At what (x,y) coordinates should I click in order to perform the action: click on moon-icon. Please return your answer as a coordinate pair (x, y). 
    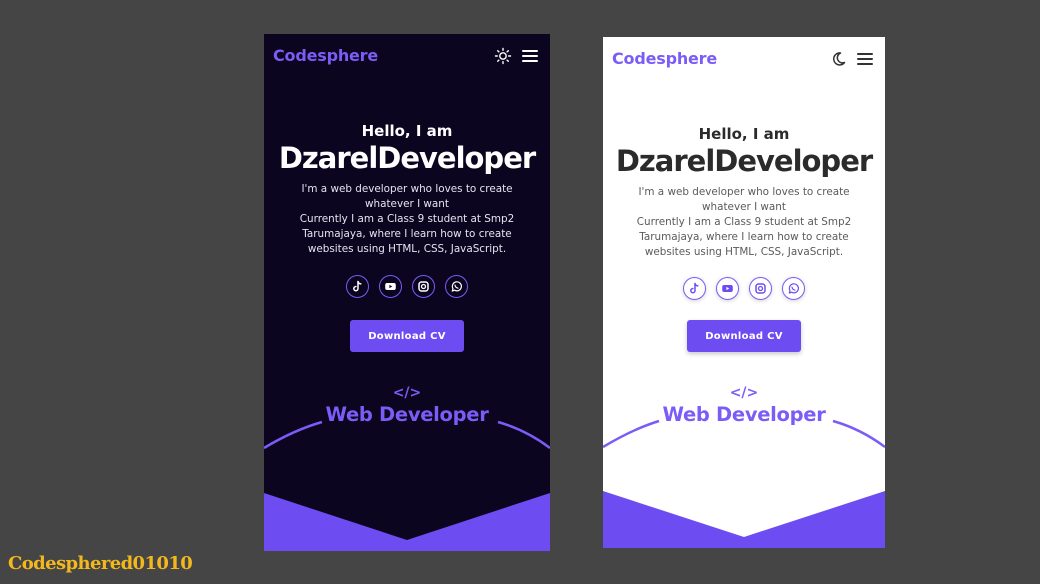
    Looking at the image, I should click on (838, 59).